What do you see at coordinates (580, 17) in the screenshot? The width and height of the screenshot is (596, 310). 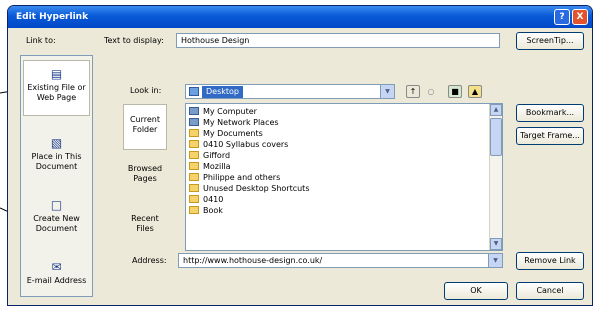 I see `close-button: X` at bounding box center [580, 17].